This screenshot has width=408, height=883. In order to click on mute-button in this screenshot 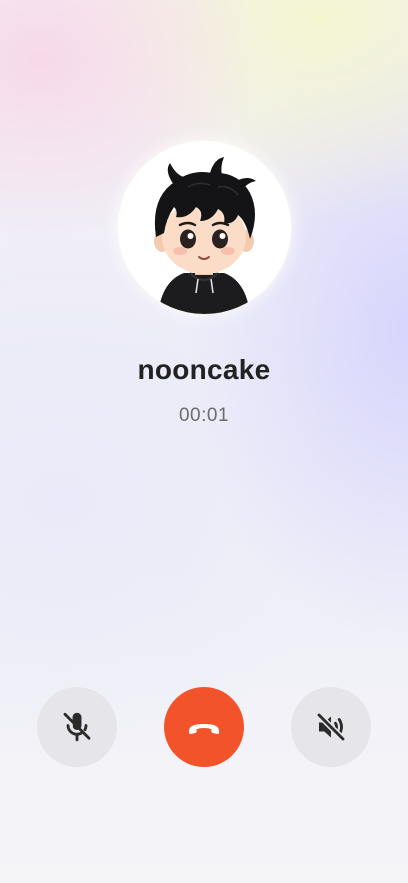, I will do `click(77, 727)`.